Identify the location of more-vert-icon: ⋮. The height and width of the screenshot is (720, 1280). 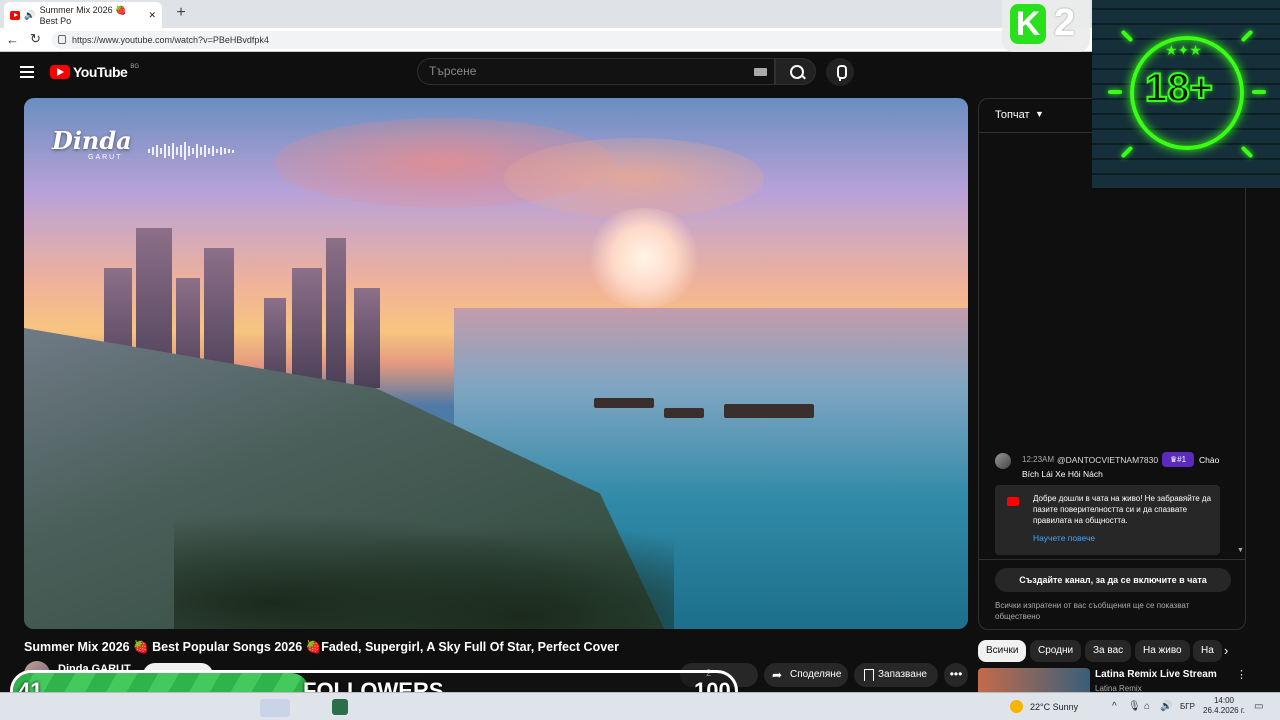
(1241, 674).